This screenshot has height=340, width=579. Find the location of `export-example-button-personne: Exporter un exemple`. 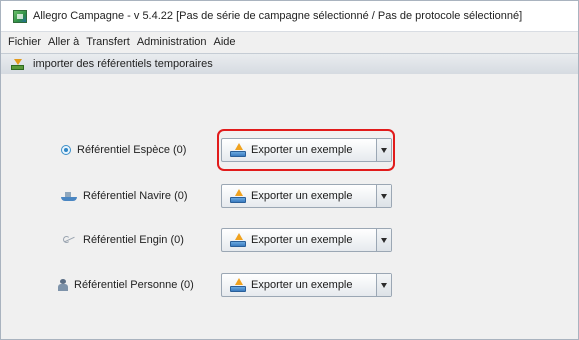

export-example-button-personne: Exporter un exemple is located at coordinates (306, 285).